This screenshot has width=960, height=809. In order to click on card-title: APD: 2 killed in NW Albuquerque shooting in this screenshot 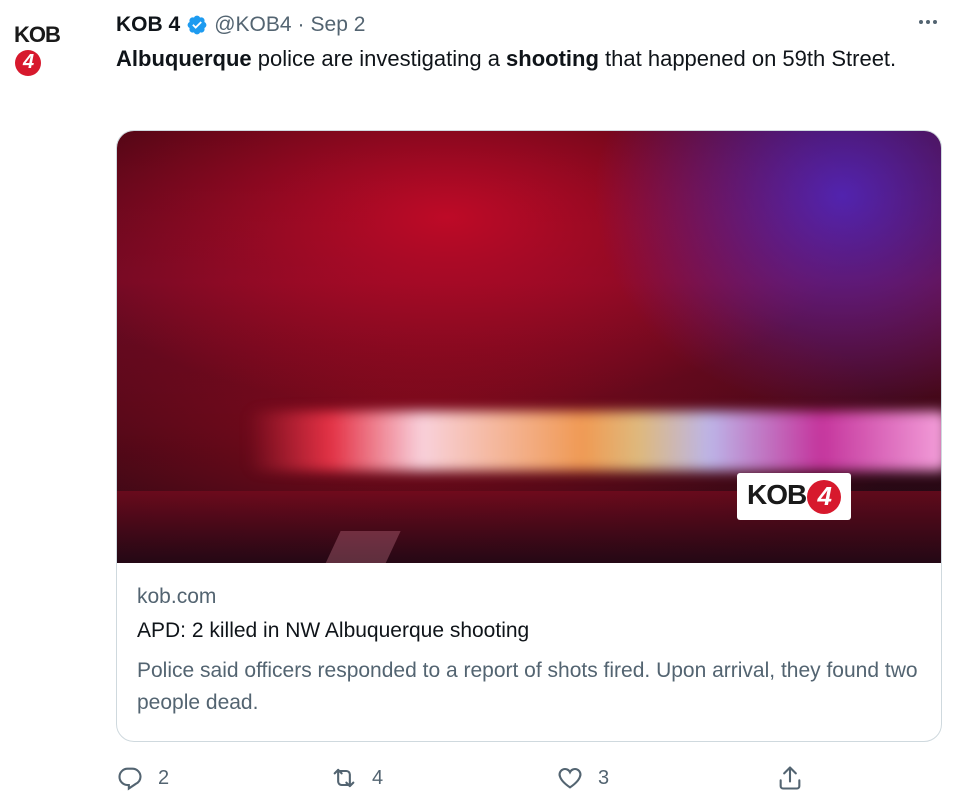, I will do `click(333, 630)`.